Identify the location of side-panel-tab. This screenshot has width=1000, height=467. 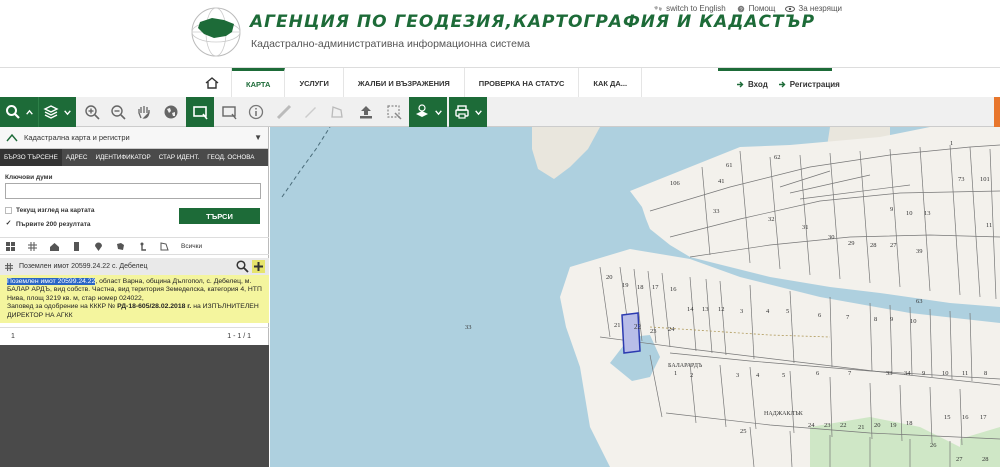
(997, 112).